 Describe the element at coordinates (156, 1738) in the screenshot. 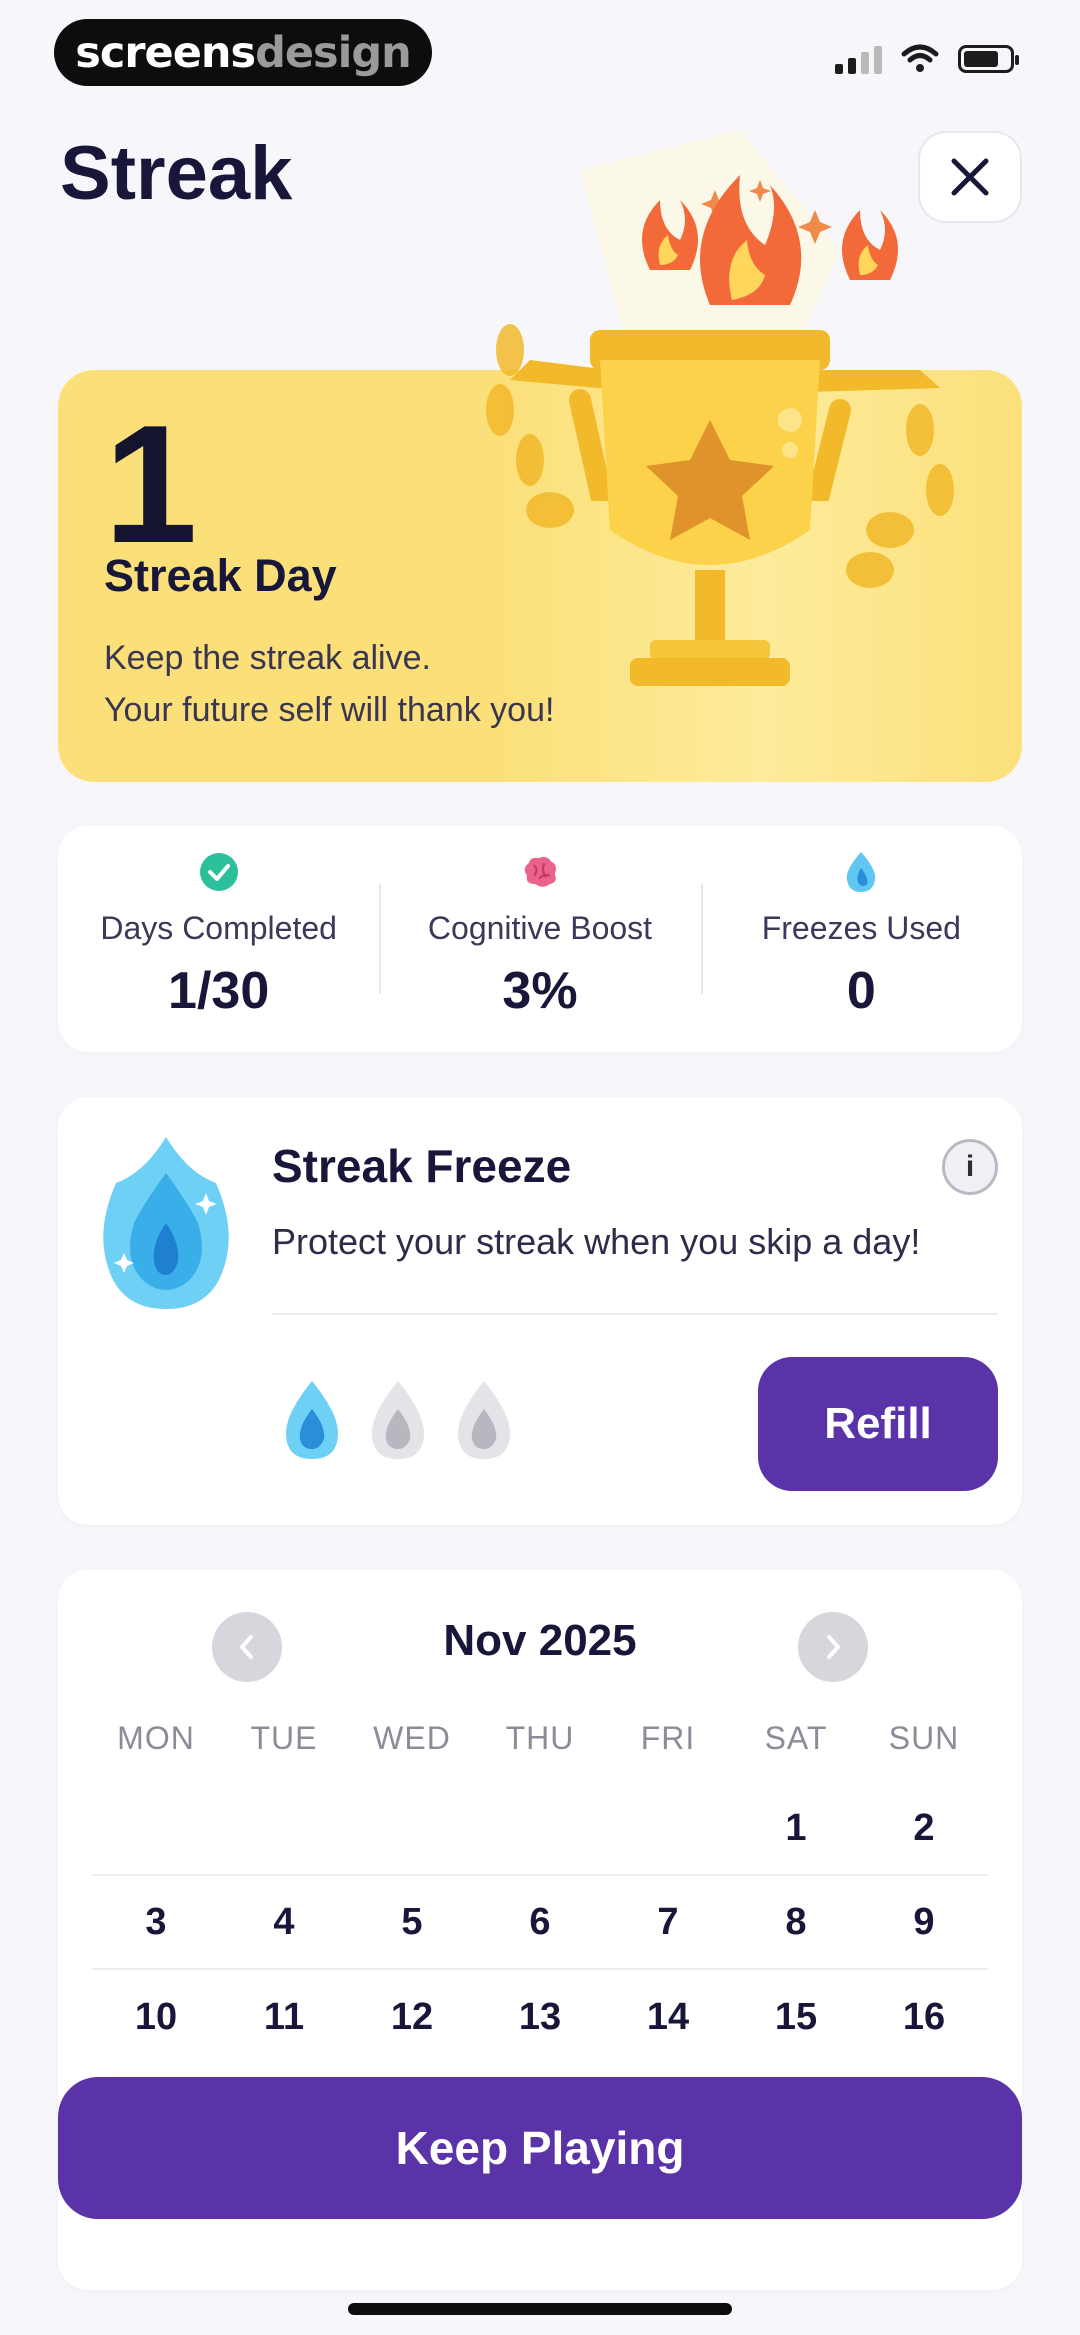

I see `weekday-label: MON` at that location.